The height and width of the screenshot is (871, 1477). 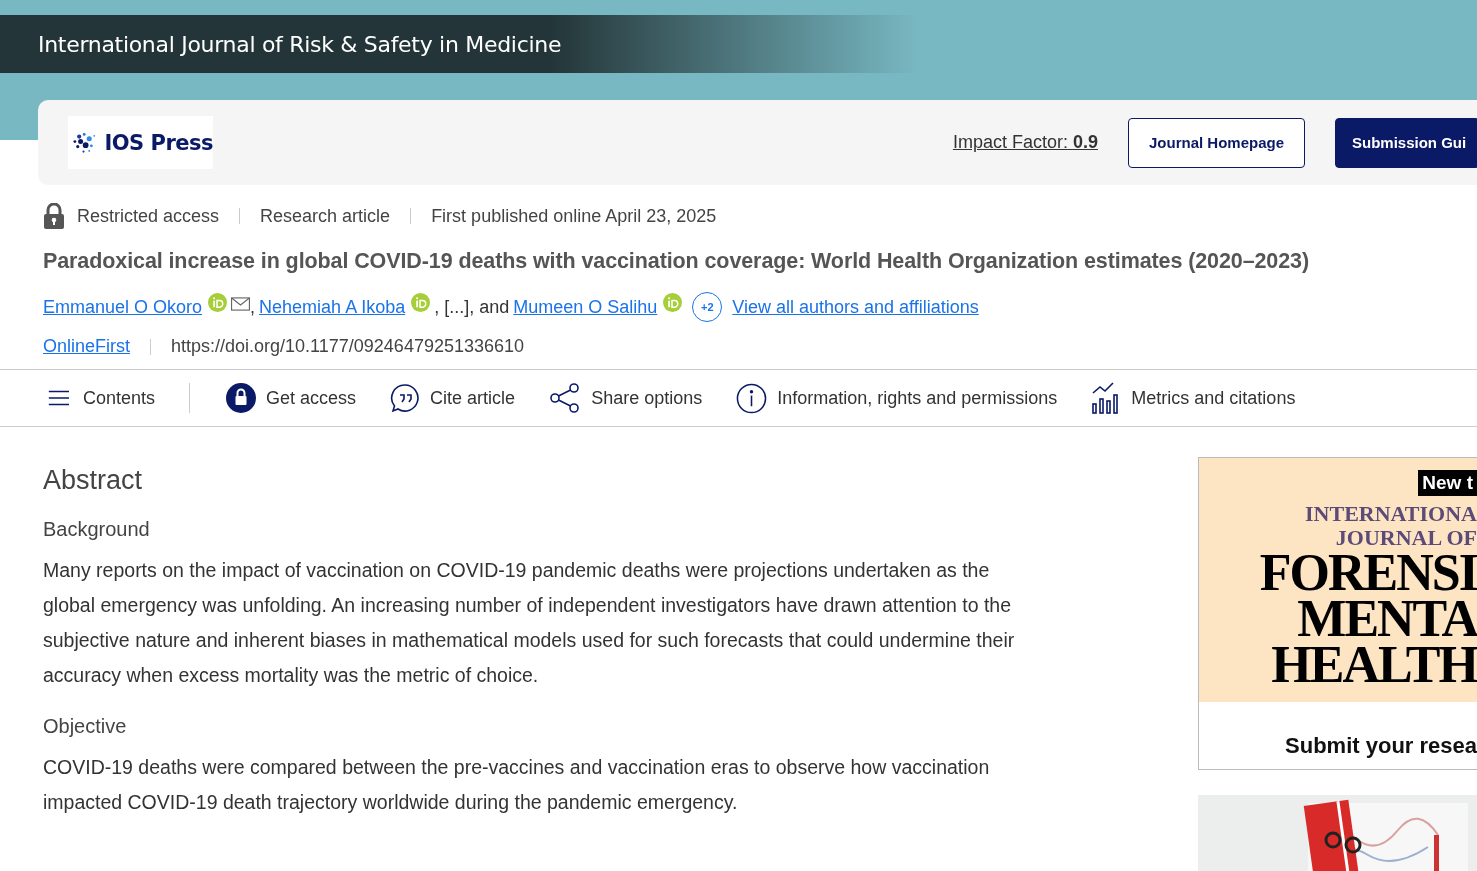 What do you see at coordinates (1368, 573) in the screenshot?
I see `ad-title: FORENSI` at bounding box center [1368, 573].